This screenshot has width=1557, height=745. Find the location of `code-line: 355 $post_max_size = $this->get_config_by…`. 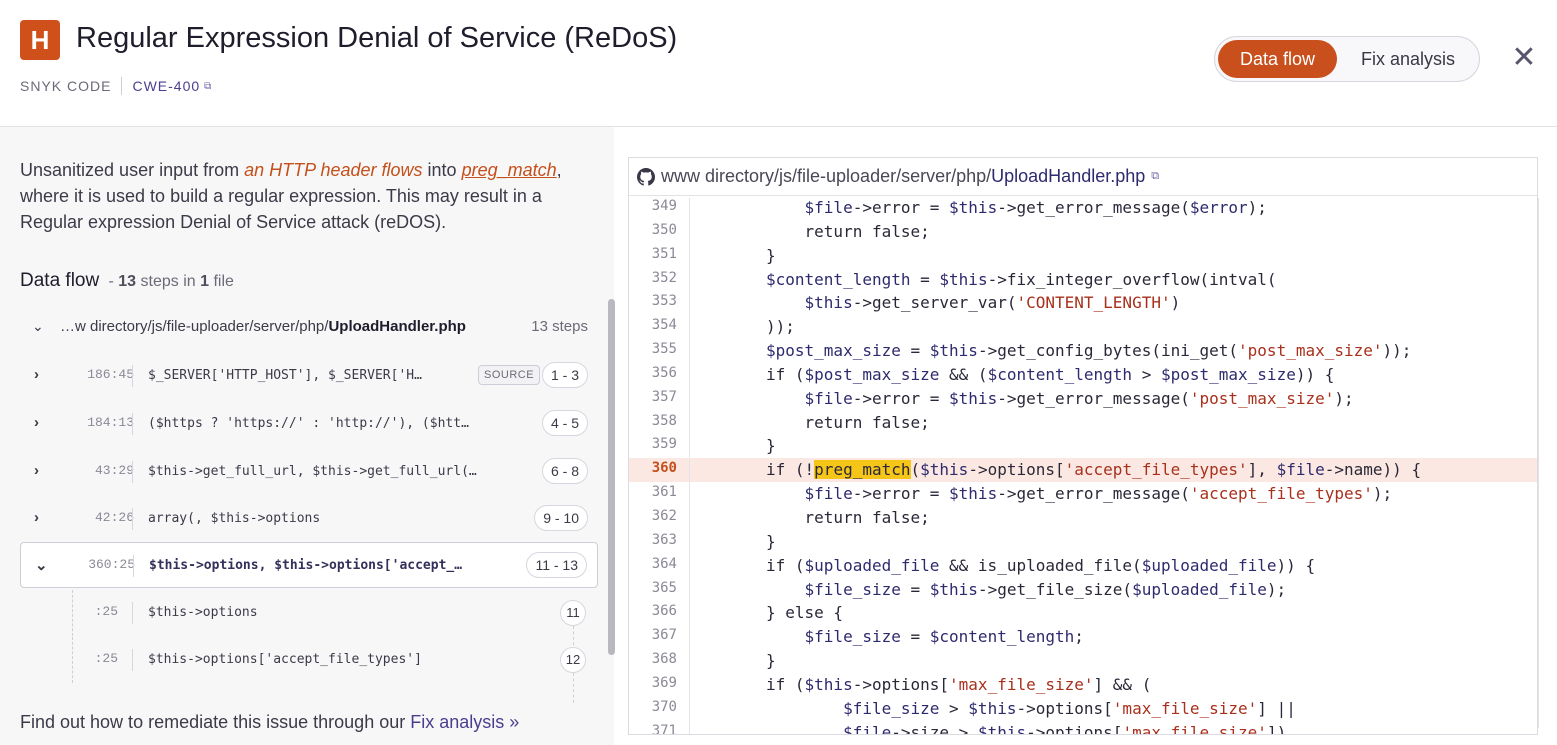

code-line: 355 $post_max_size = $this->get_config_by… is located at coordinates (1083, 352).